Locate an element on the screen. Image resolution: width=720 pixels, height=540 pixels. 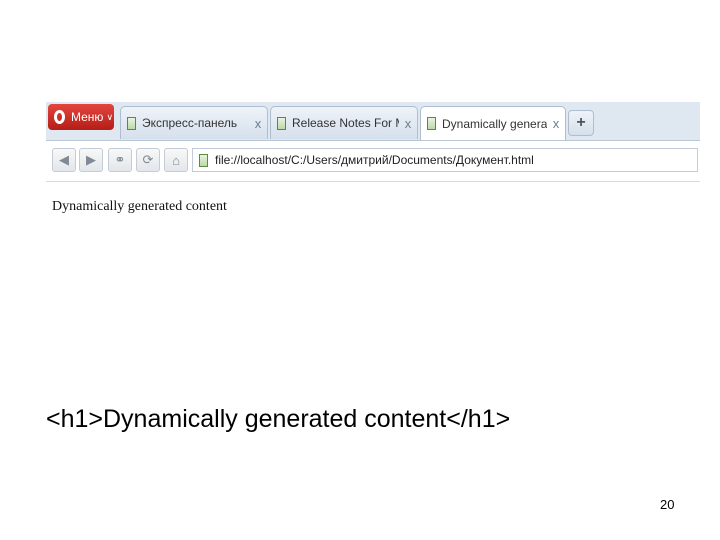
home-icon: ⌂ is located at coordinates (176, 160).